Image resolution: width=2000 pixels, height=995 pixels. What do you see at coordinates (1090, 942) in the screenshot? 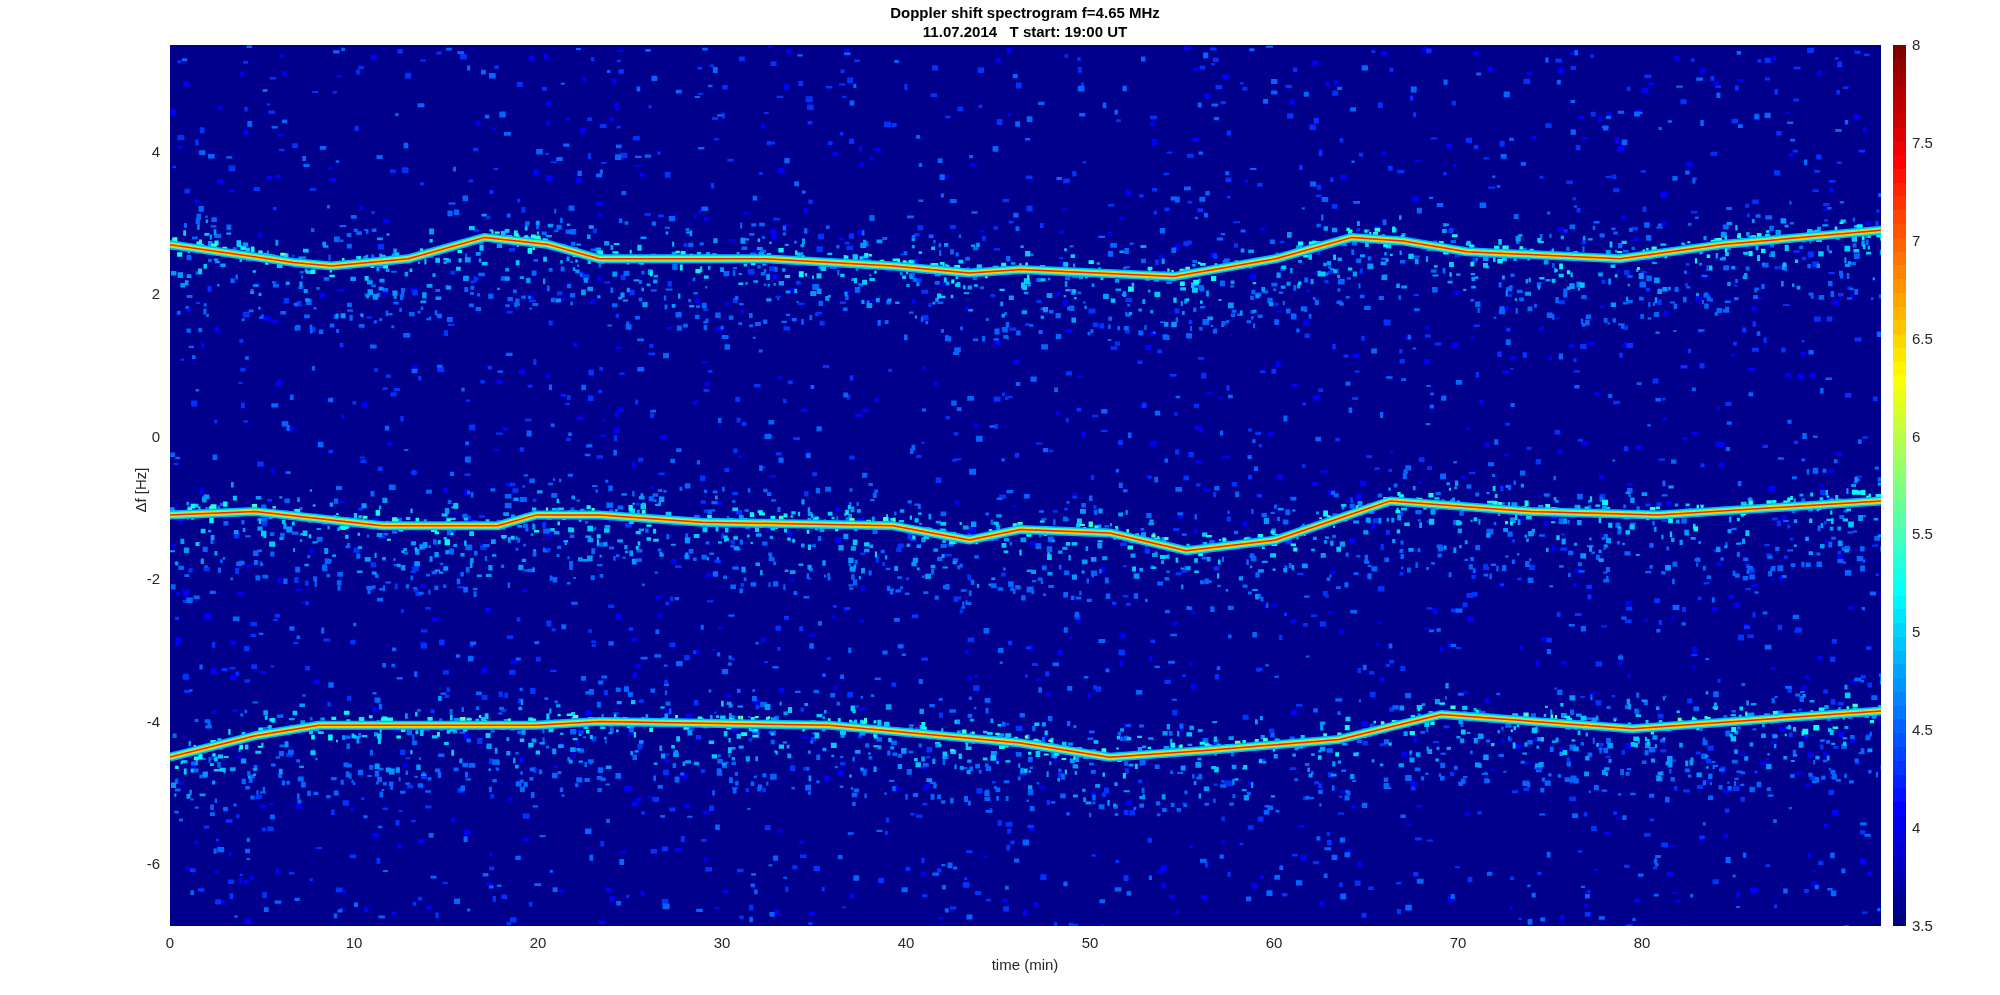
I see `axis-tick-label: 50` at bounding box center [1090, 942].